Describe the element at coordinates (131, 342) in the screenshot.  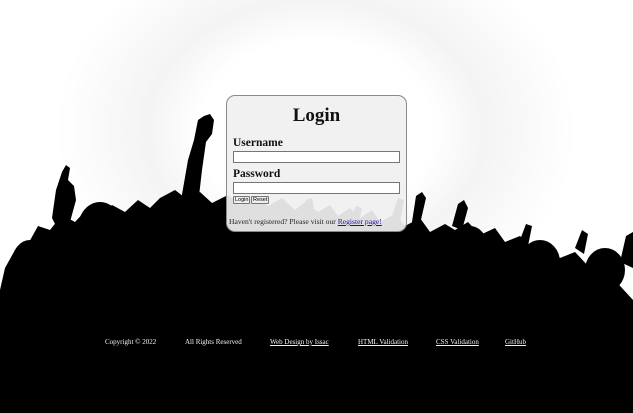
I see `footer-copyright: Copyright © 2022` at that location.